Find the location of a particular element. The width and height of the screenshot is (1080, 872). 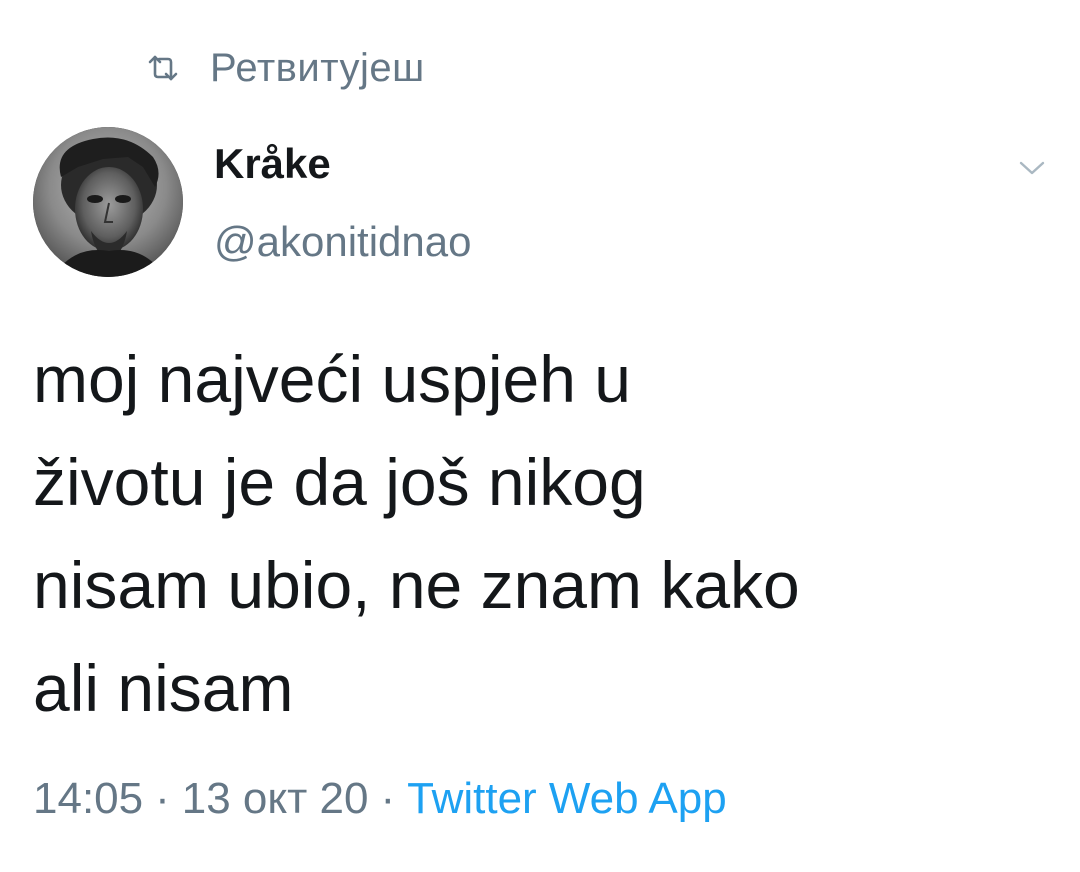

tweet-text-line: ali nisam is located at coordinates (163, 688).